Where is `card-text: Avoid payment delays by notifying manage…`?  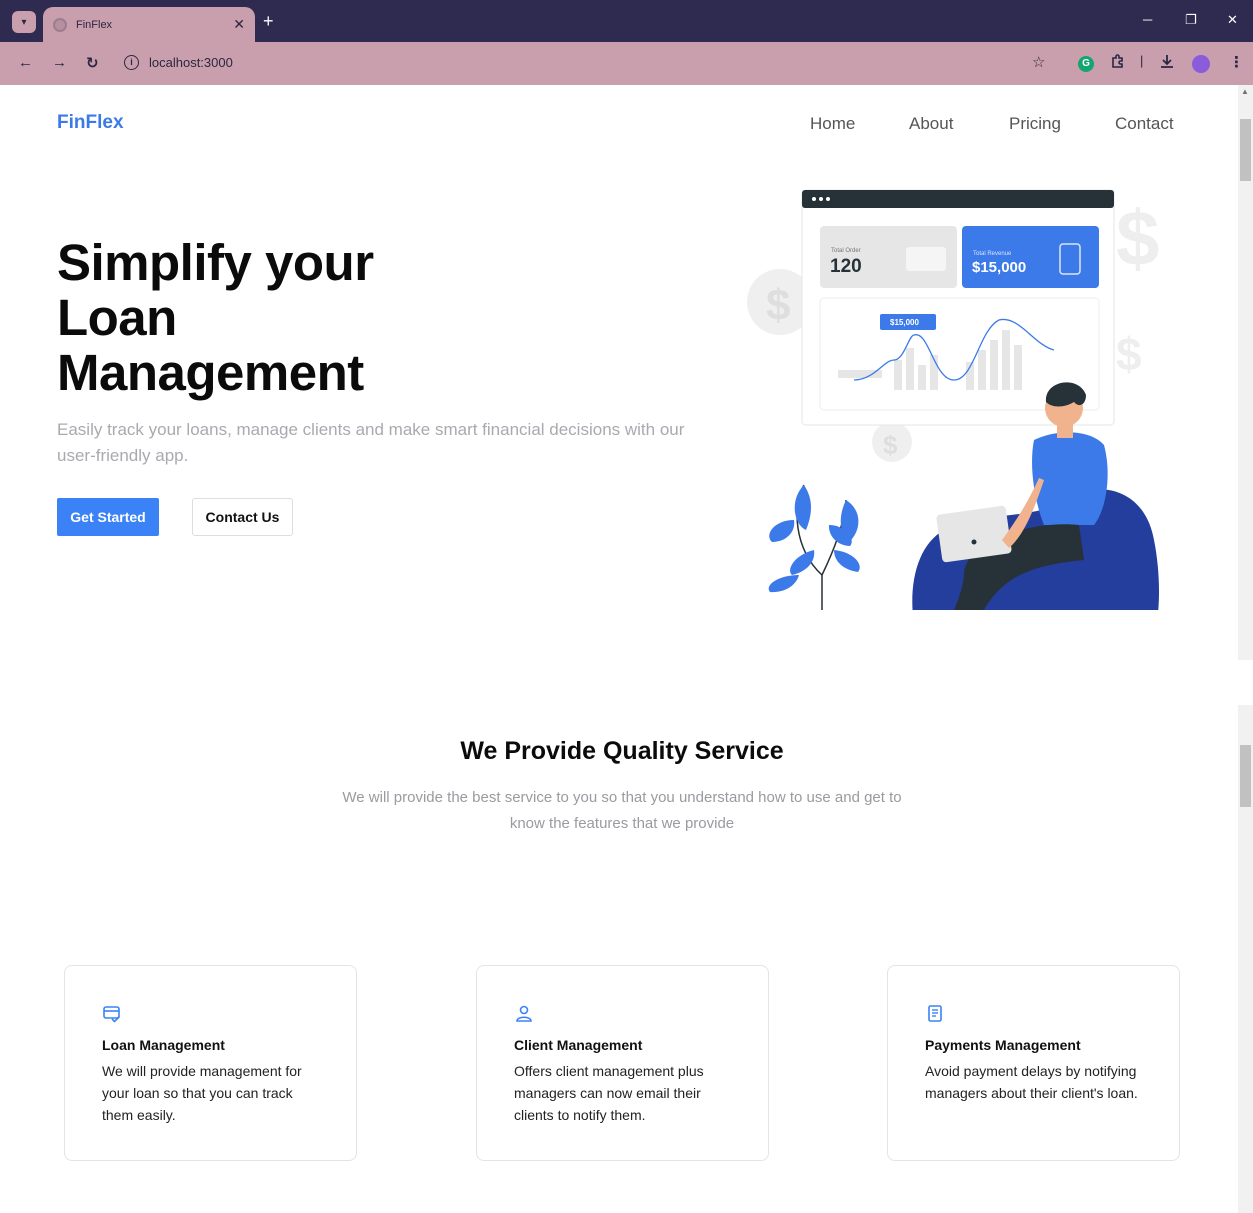
card-text: Avoid payment delays by notifying manage… is located at coordinates (1031, 1082).